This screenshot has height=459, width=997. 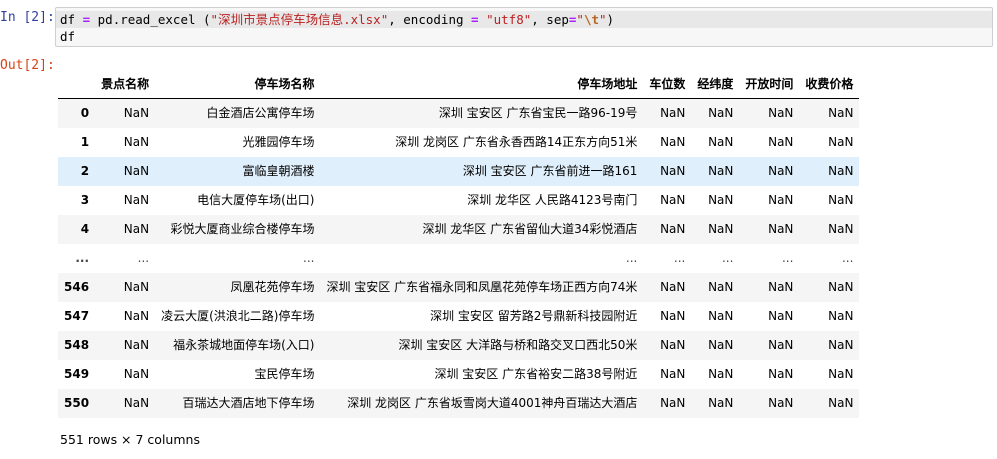 I want to click on table-cell: 富临皇朝酒楼, so click(x=278, y=171).